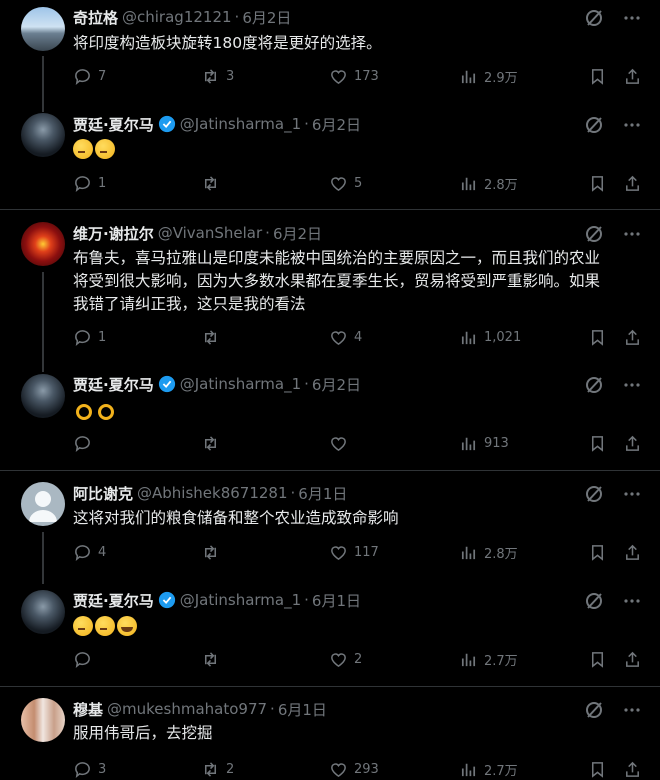 The height and width of the screenshot is (780, 660). I want to click on like-button: 293, so click(354, 769).